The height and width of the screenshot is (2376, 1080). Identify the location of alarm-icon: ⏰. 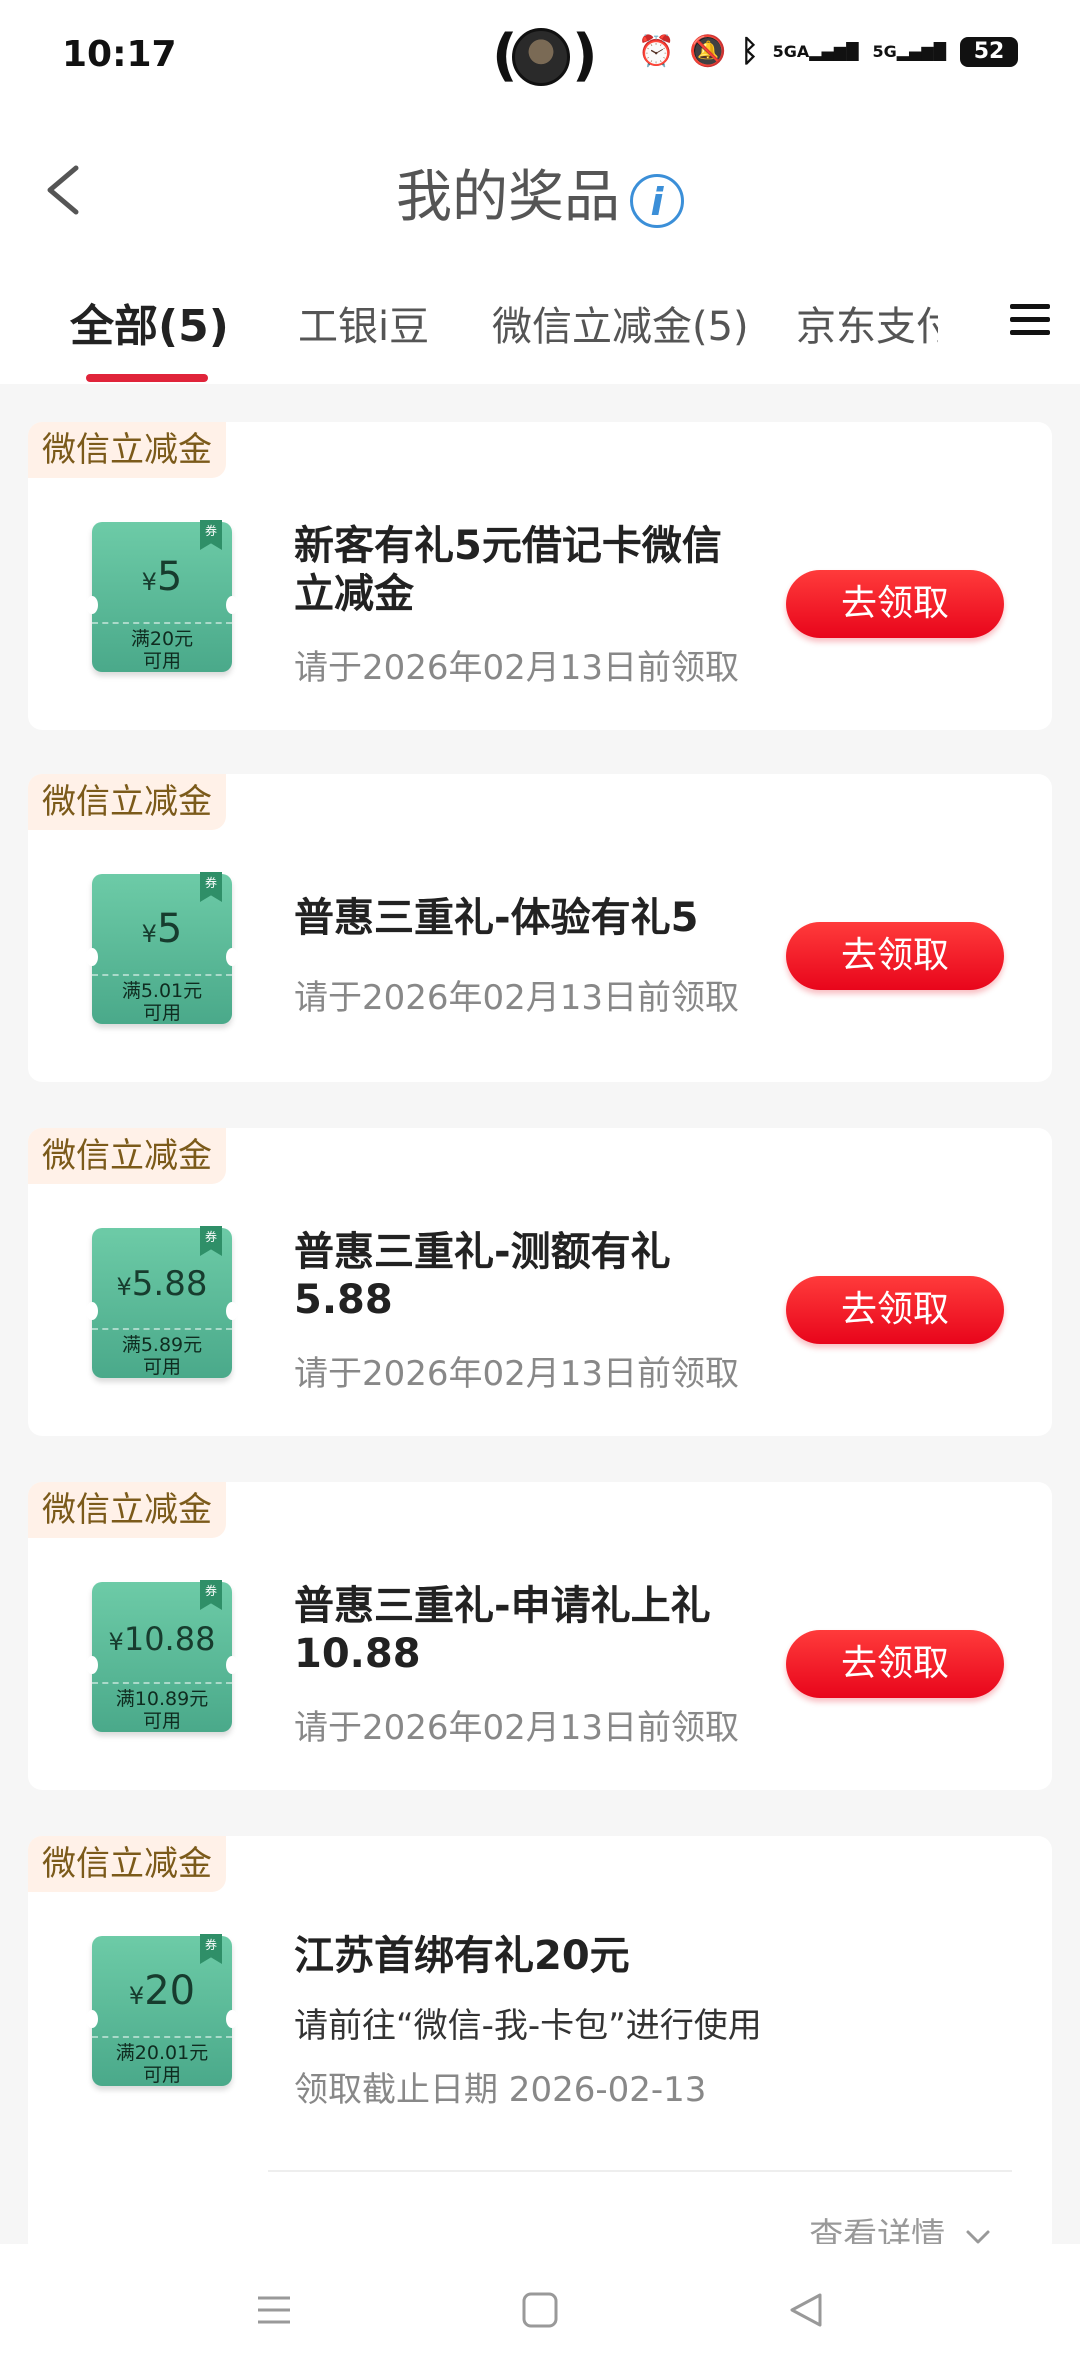
(656, 51).